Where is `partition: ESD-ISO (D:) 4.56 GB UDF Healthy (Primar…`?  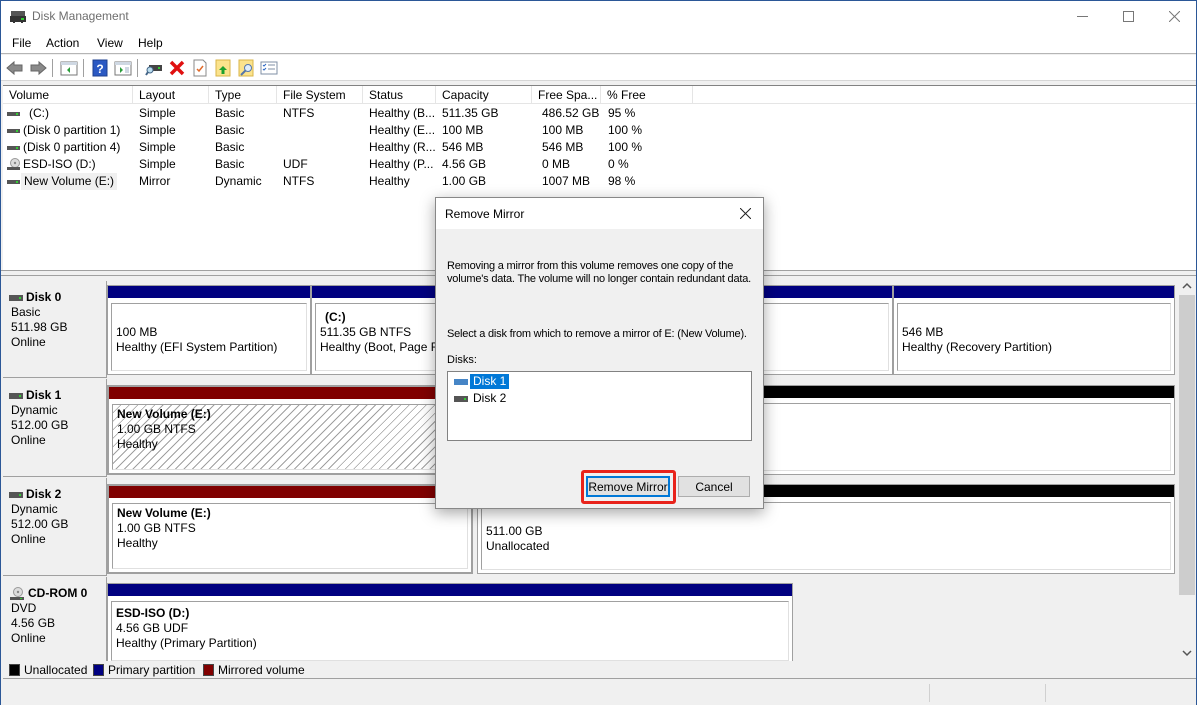
partition: ESD-ISO (D:) 4.56 GB UDF Healthy (Primar… is located at coordinates (450, 622).